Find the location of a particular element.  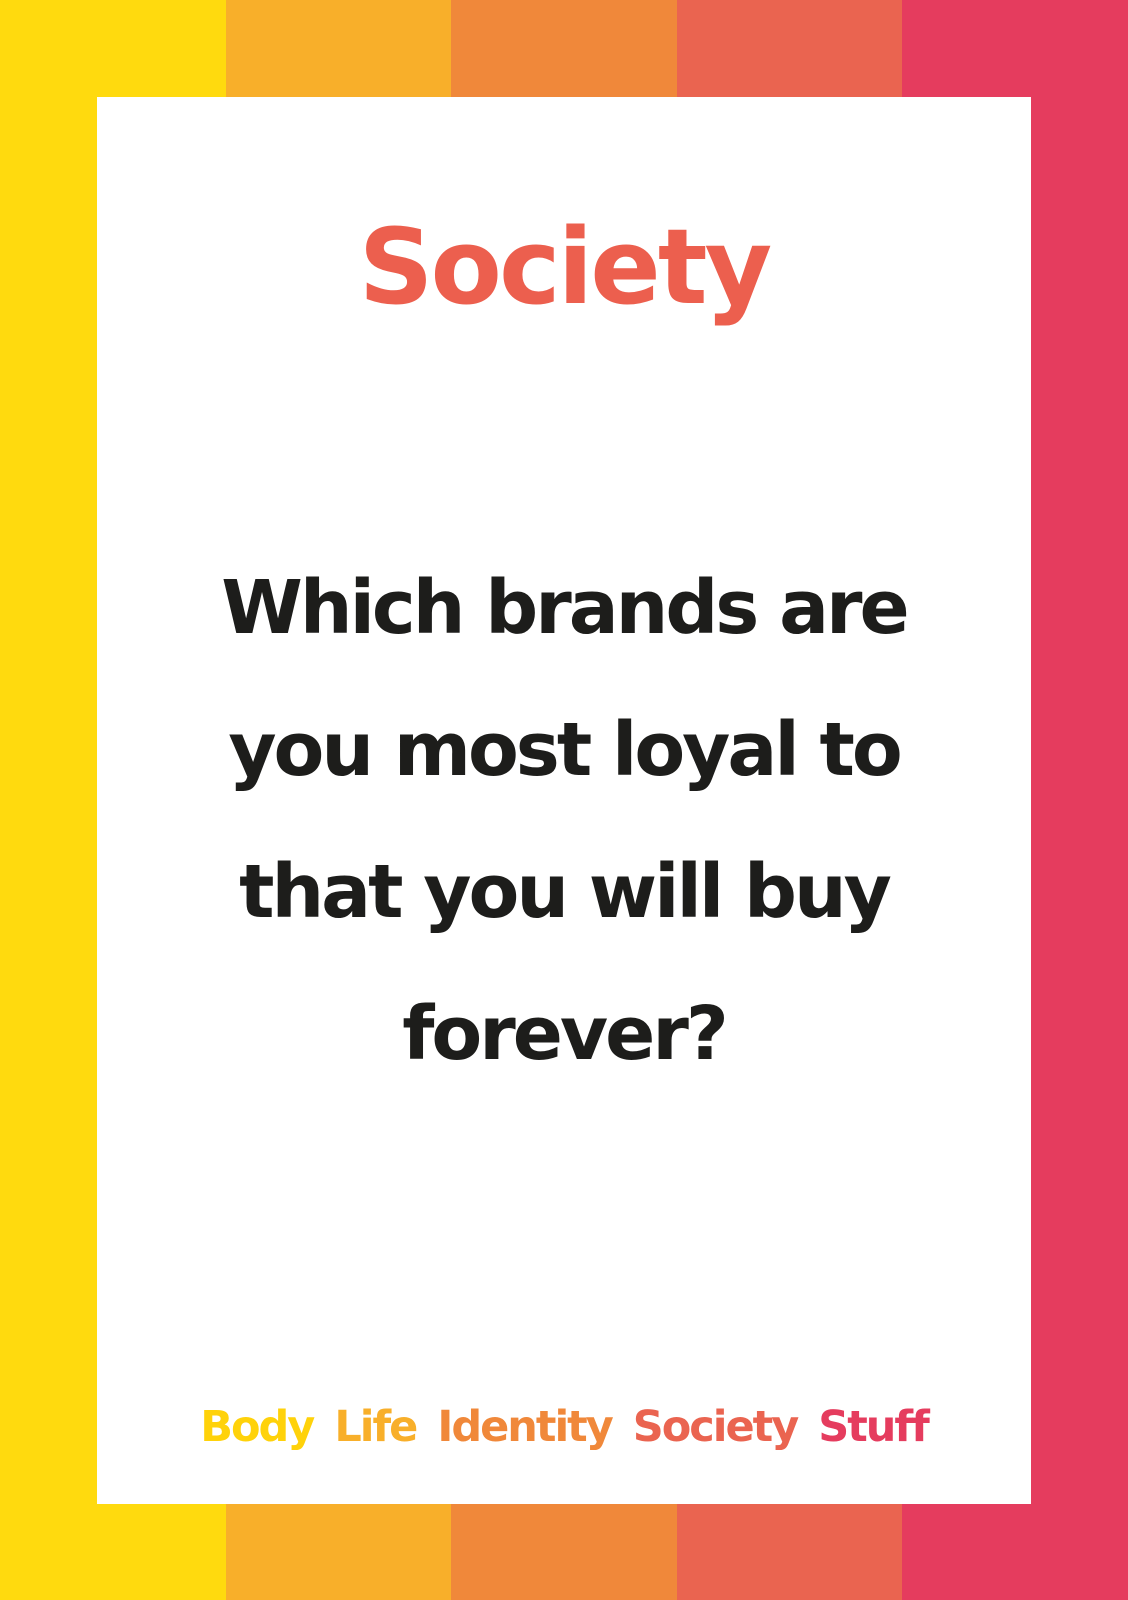

category-title: Society is located at coordinates (565, 267).